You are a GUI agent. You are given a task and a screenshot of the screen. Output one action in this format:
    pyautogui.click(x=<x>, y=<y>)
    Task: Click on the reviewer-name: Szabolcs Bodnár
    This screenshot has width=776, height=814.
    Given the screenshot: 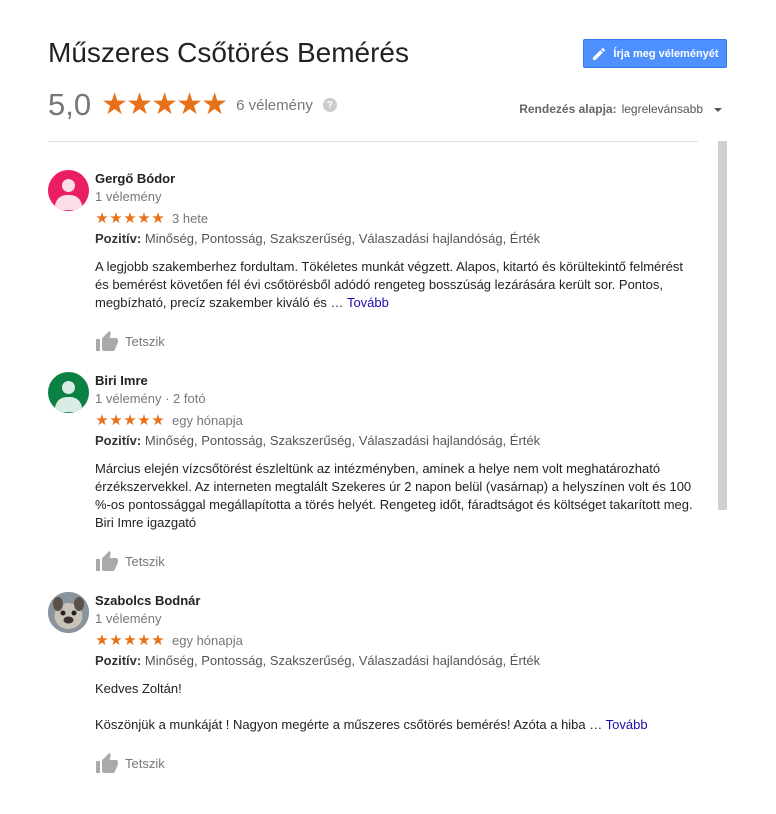 What is the action you would take?
    pyautogui.click(x=395, y=601)
    